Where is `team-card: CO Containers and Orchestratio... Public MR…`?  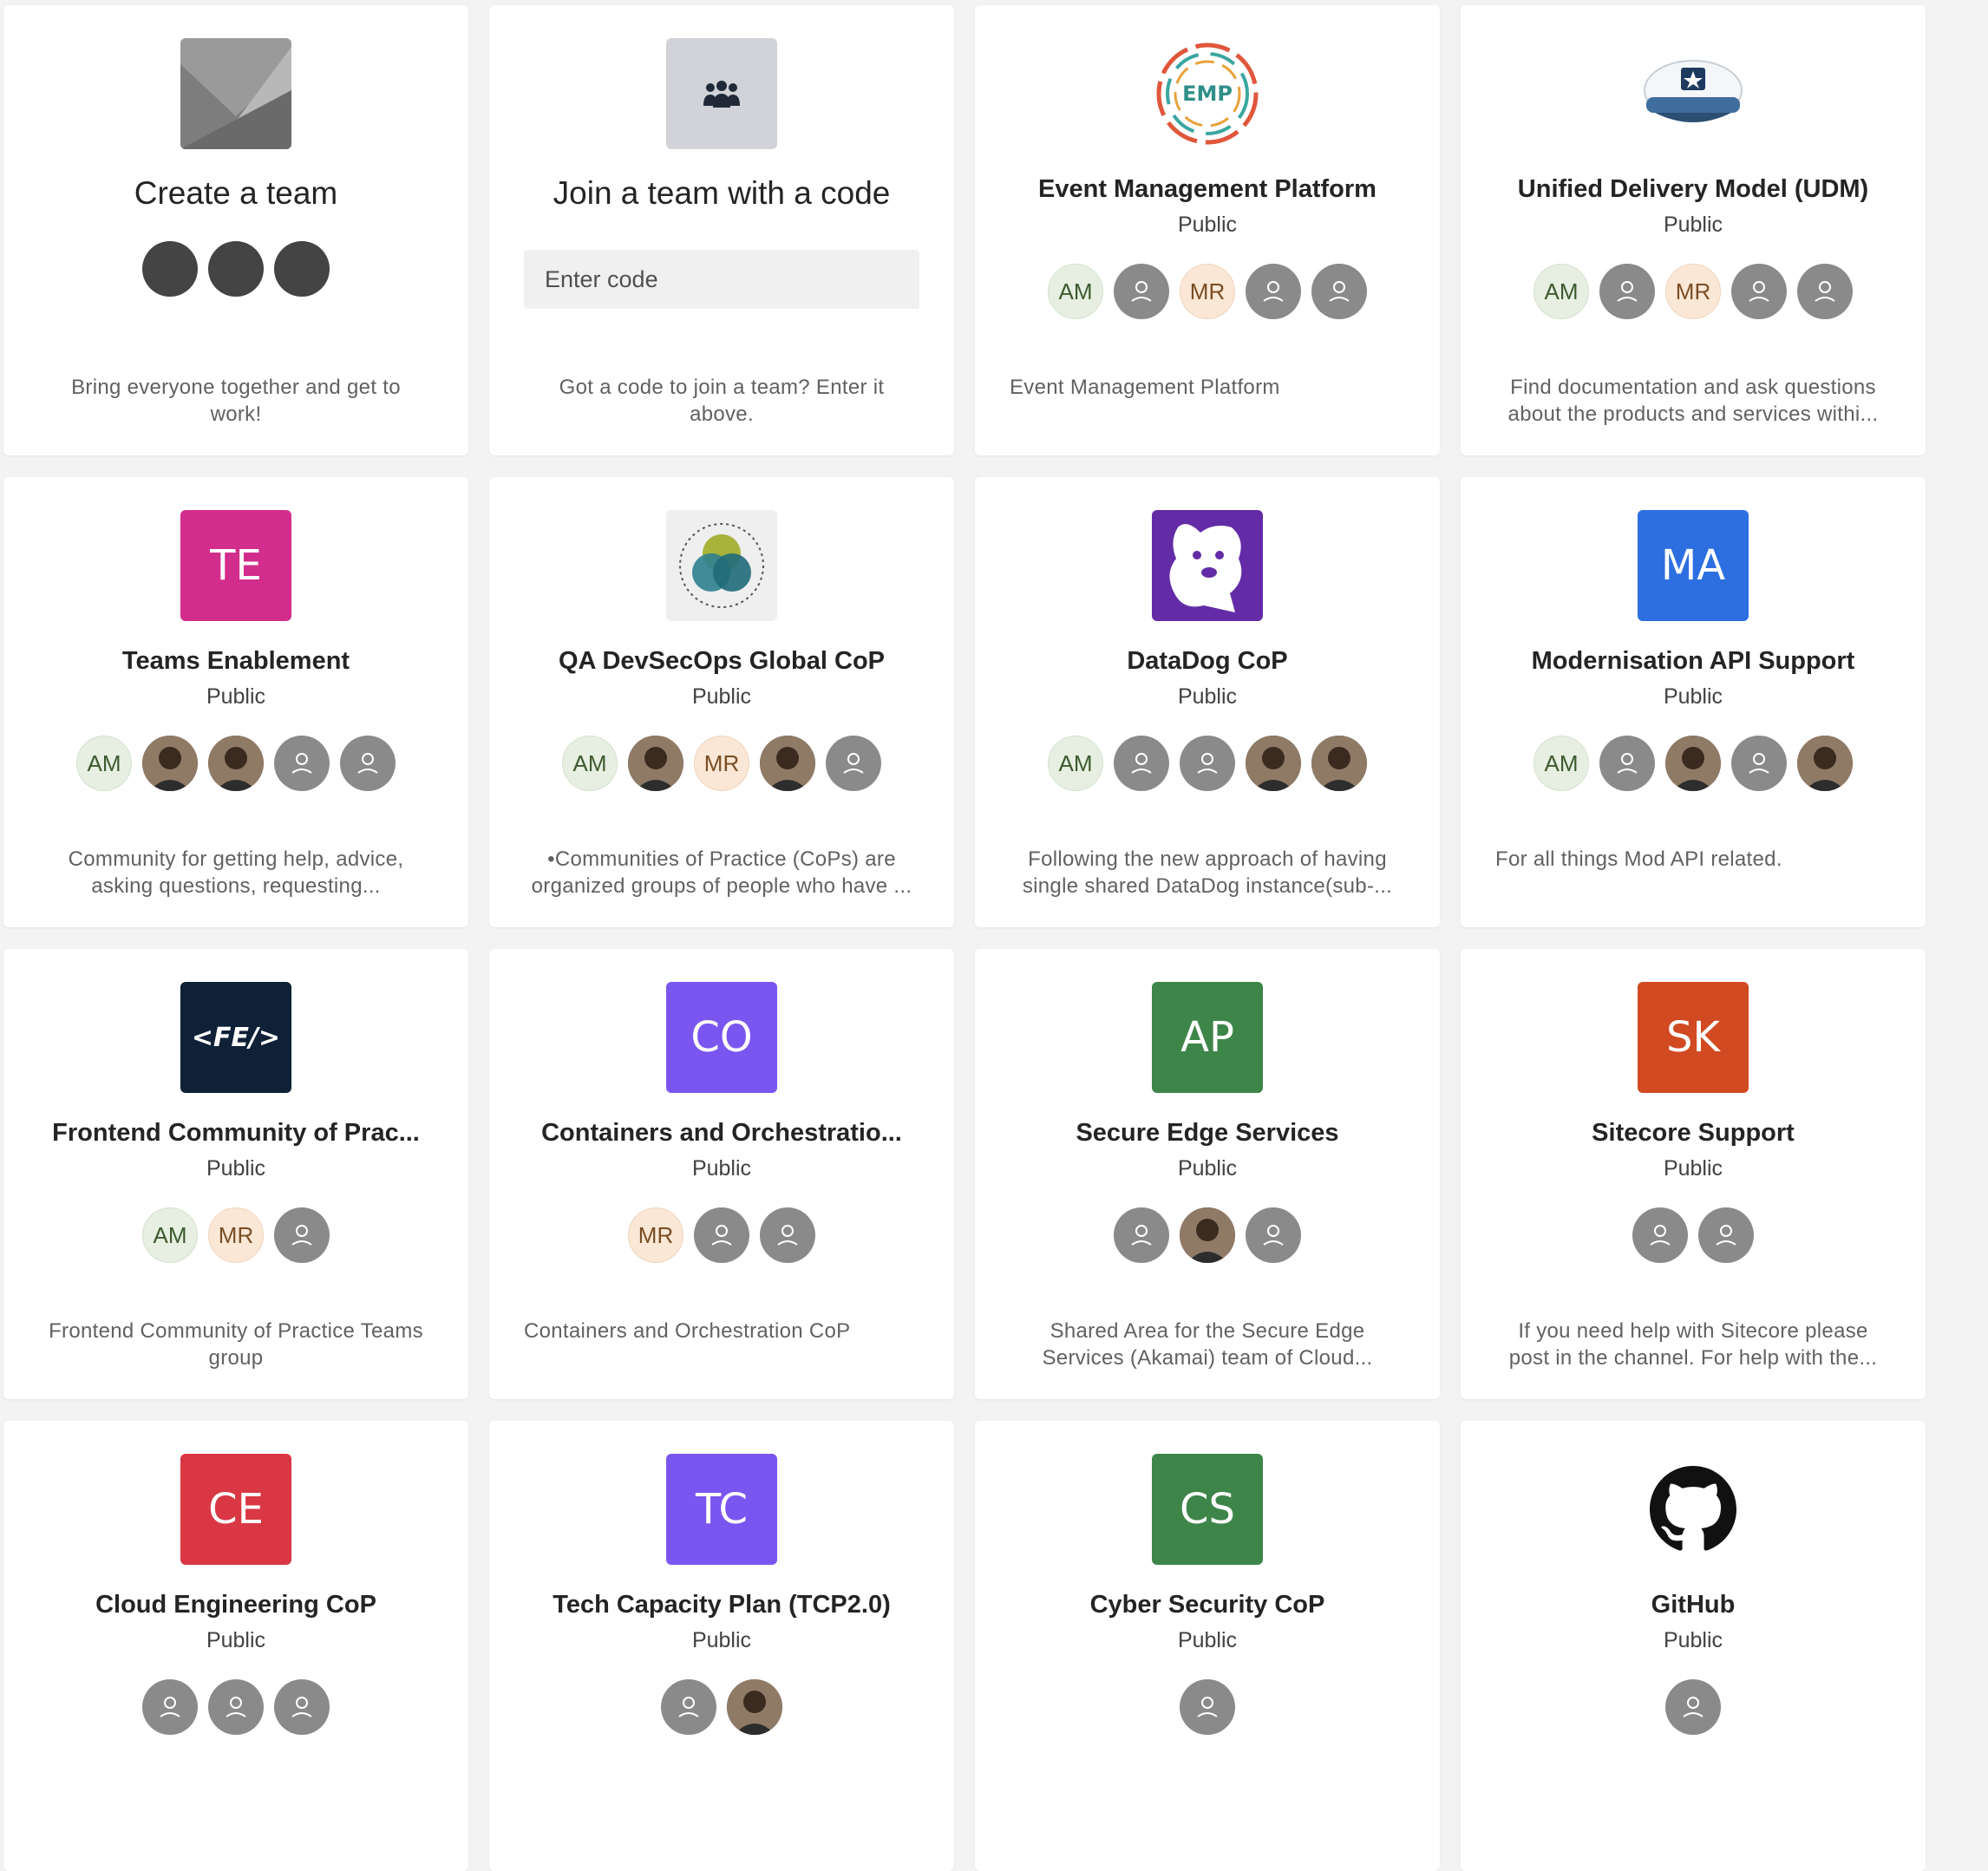 team-card: CO Containers and Orchestratio... Public MR… is located at coordinates (721, 1174).